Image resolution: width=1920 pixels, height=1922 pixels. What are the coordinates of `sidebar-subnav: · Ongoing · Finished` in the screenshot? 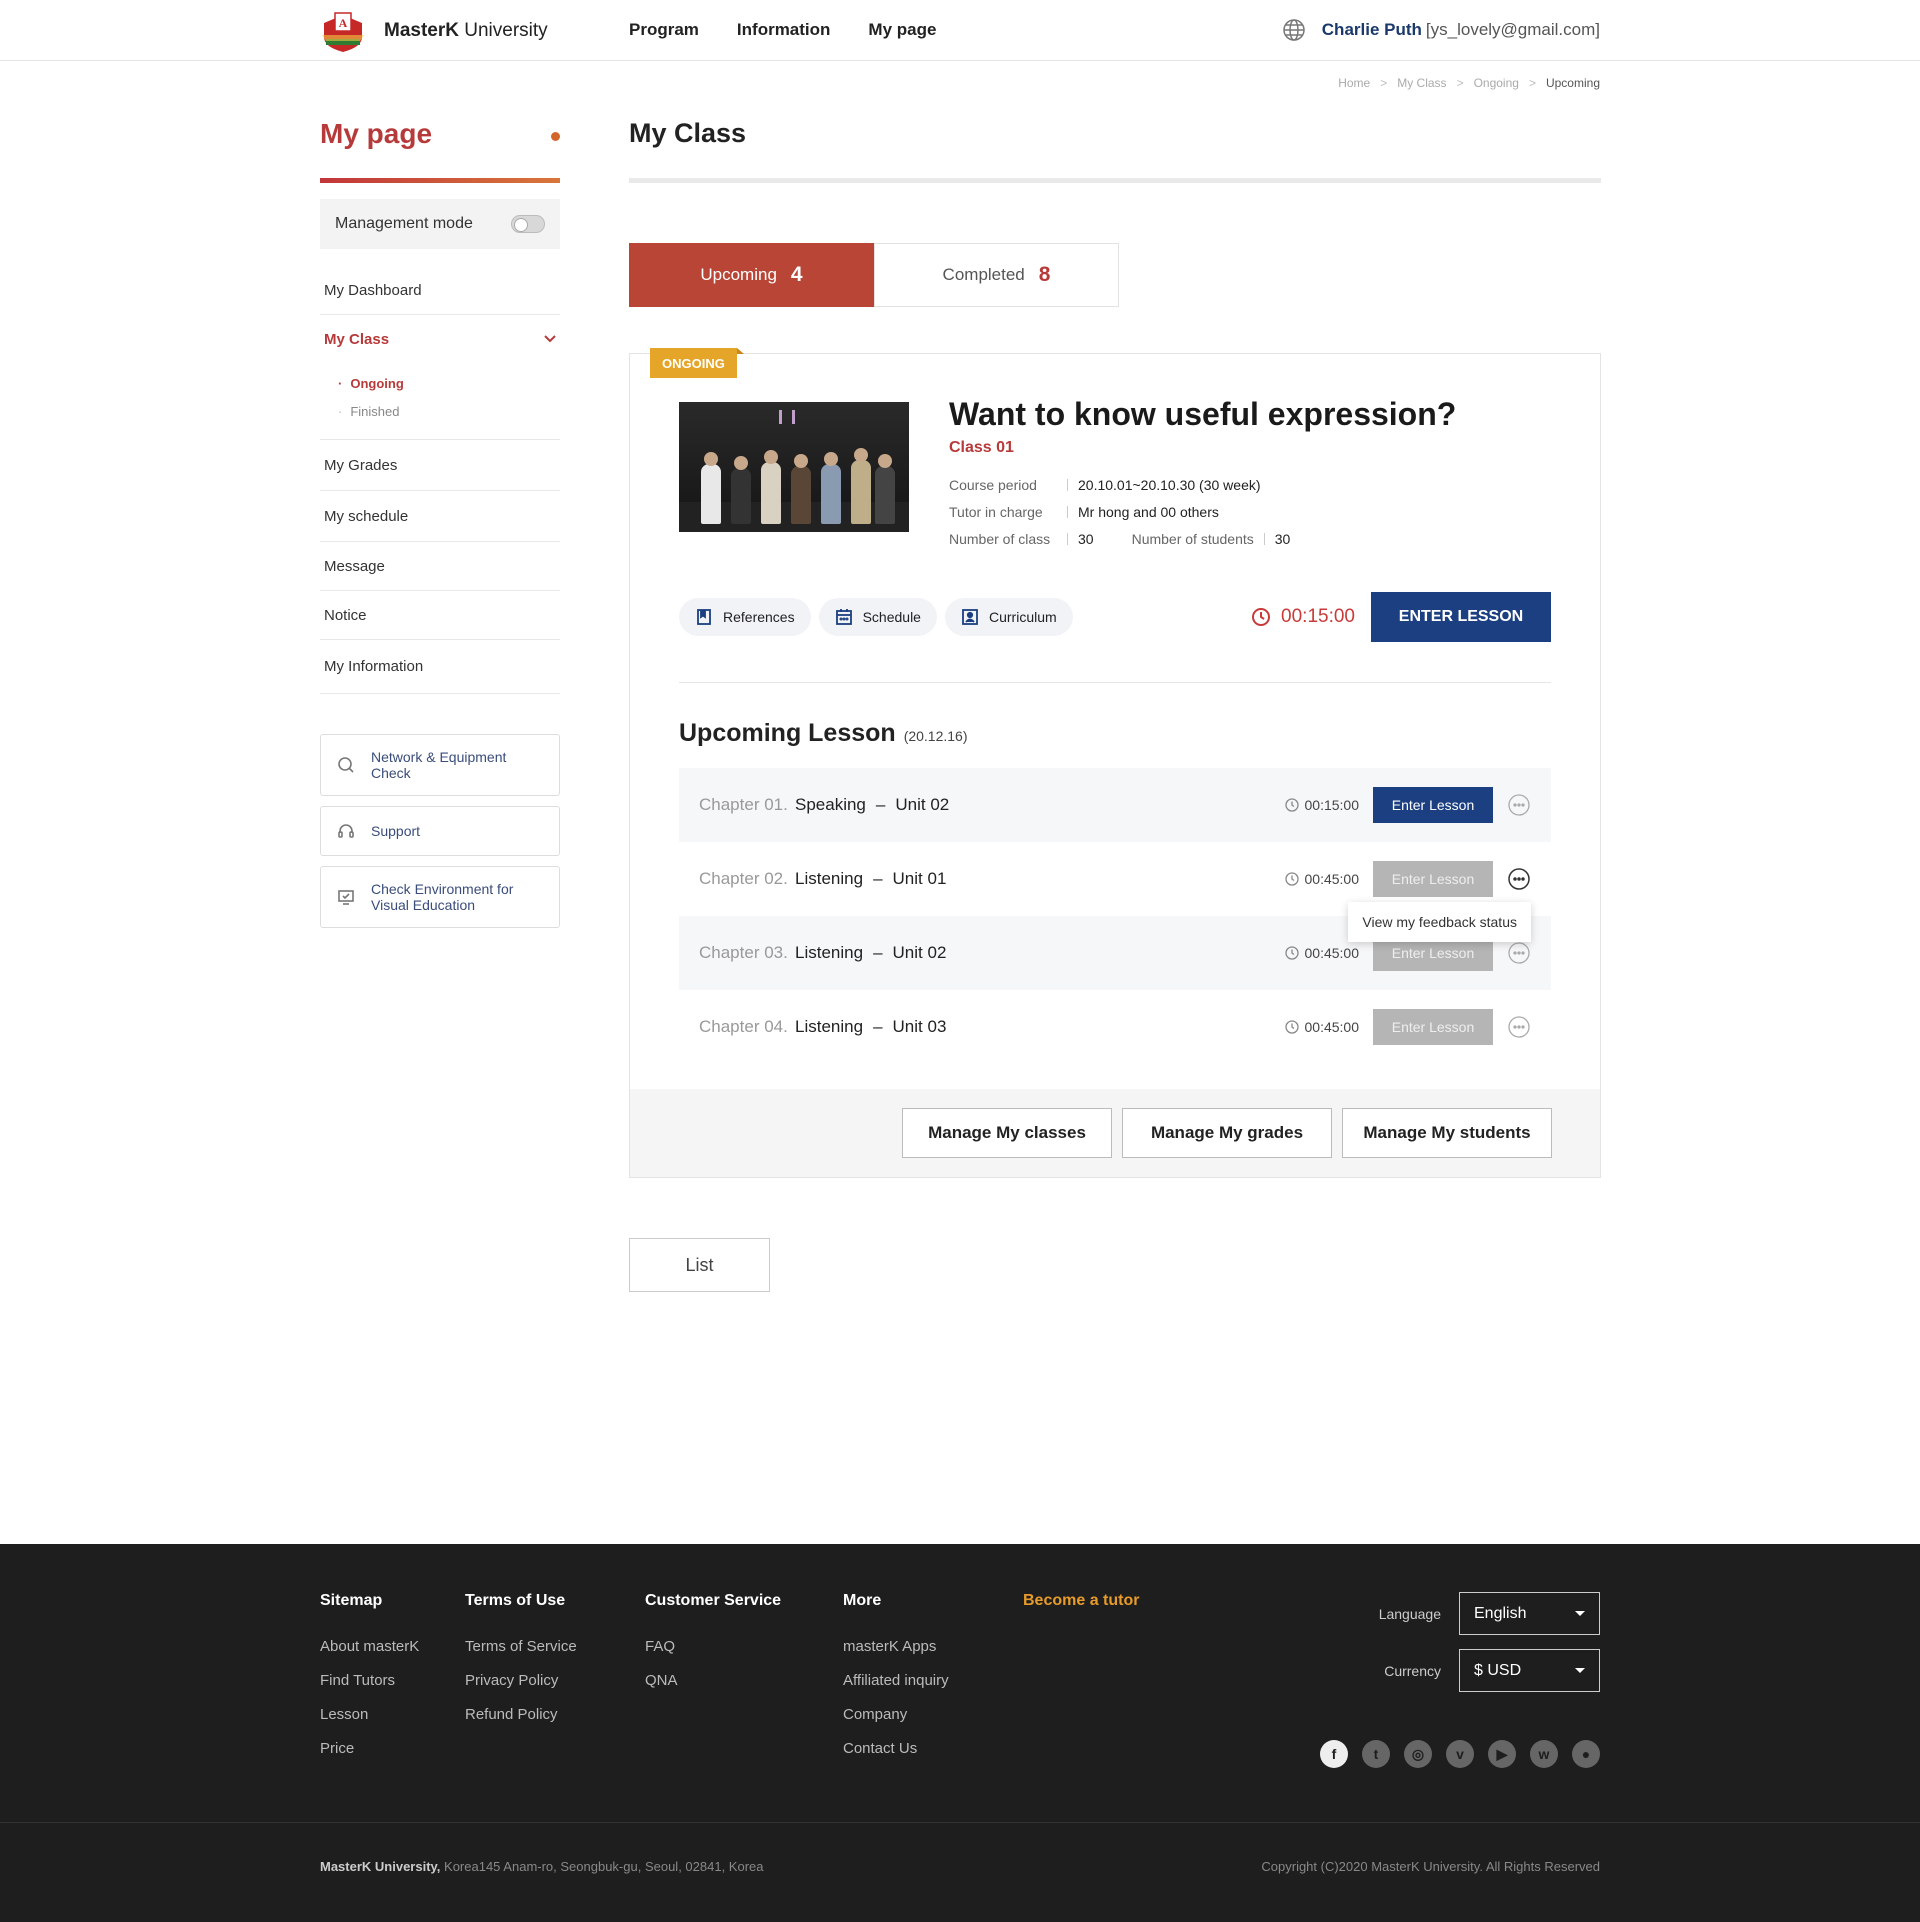 It's located at (440, 401).